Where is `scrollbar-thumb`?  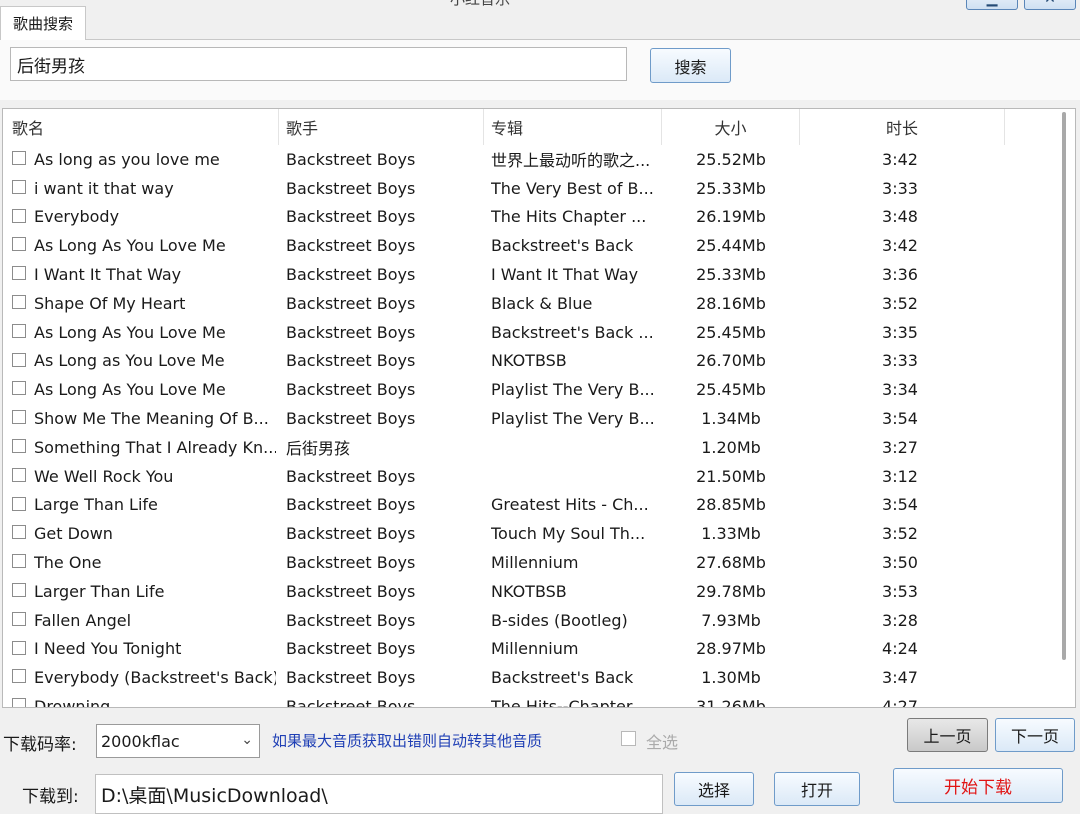
scrollbar-thumb is located at coordinates (1064, 386).